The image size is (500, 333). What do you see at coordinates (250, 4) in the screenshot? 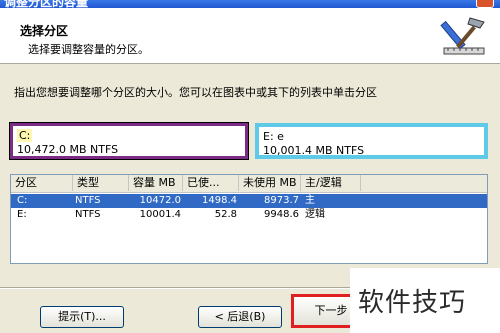
I see `title-bar: 调整分区的容量` at bounding box center [250, 4].